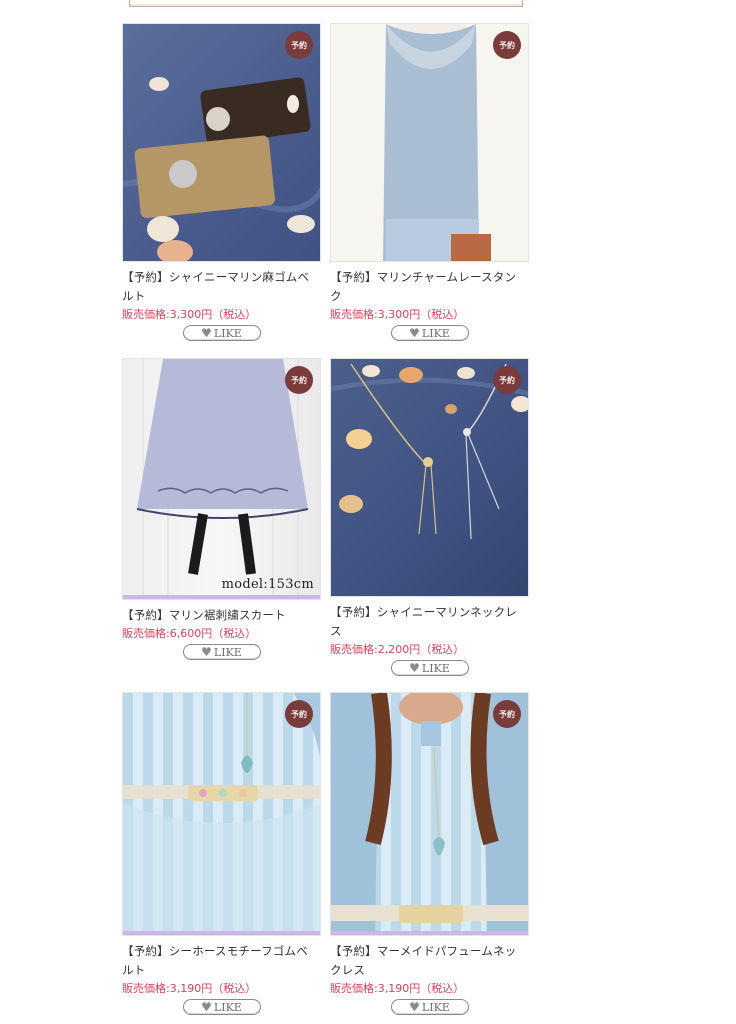 This screenshot has width=736, height=1024. Describe the element at coordinates (326, 3) in the screenshot. I see `header-box` at that location.